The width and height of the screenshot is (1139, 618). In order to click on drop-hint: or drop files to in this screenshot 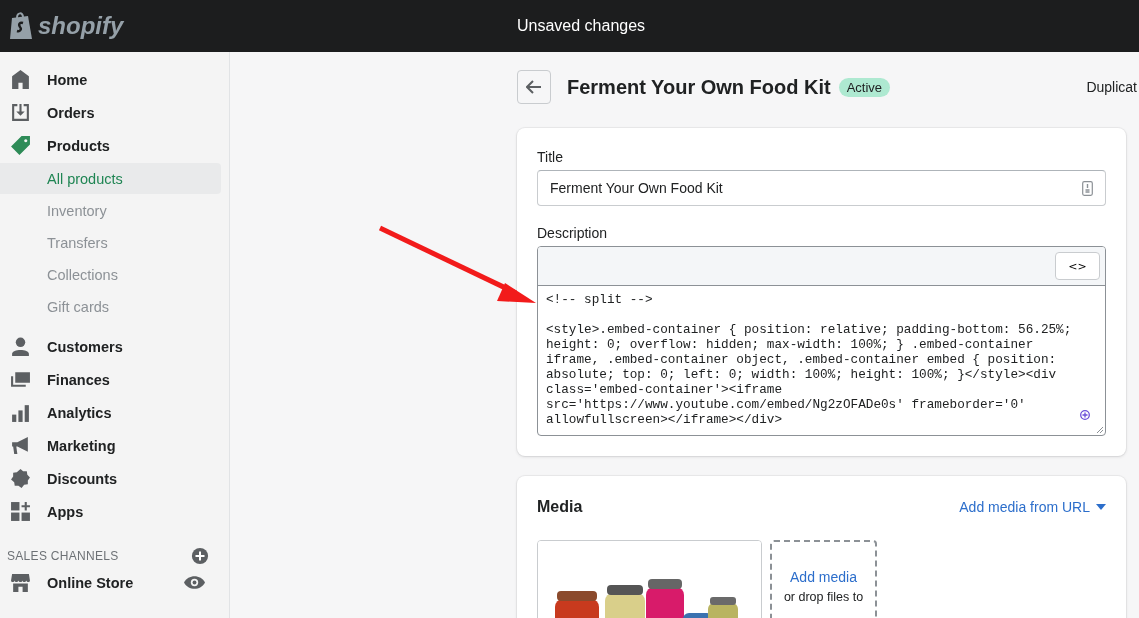, I will do `click(823, 597)`.